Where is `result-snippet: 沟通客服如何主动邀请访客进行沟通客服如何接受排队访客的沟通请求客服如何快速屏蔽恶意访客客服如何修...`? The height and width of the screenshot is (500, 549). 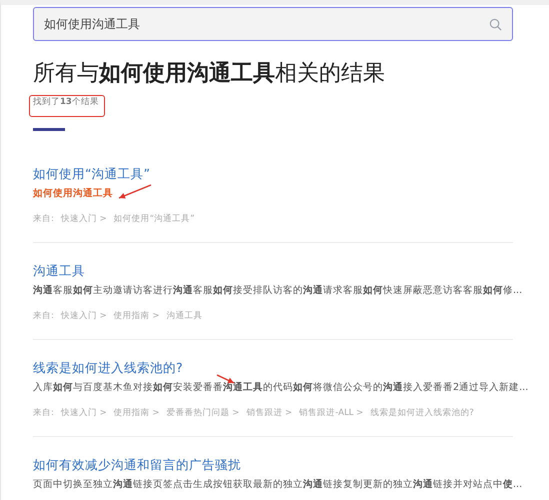
result-snippet: 沟通客服如何主动邀请访客进行沟通客服如何接受排队访客的沟通请求客服如何快速屏蔽恶意访客客服如何修... is located at coordinates (277, 291).